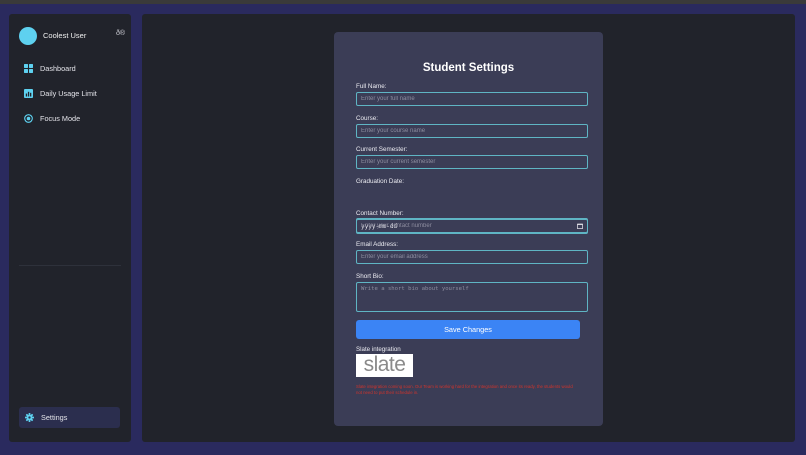 This screenshot has width=806, height=455. What do you see at coordinates (472, 162) in the screenshot?
I see `current-semester-input` at bounding box center [472, 162].